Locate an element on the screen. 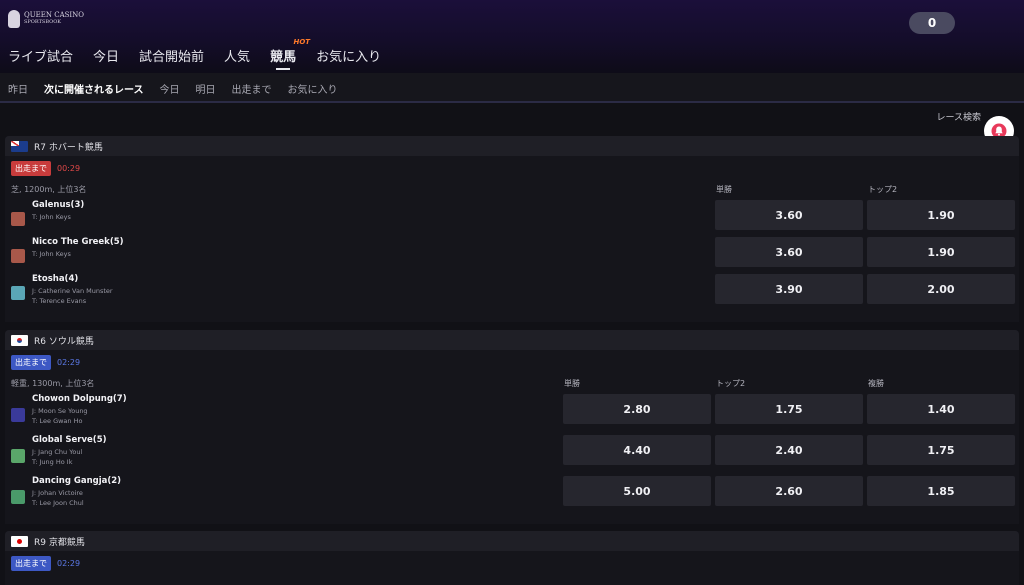 The image size is (1024, 585). subnav-yesterday: 昨日 is located at coordinates (18, 88).